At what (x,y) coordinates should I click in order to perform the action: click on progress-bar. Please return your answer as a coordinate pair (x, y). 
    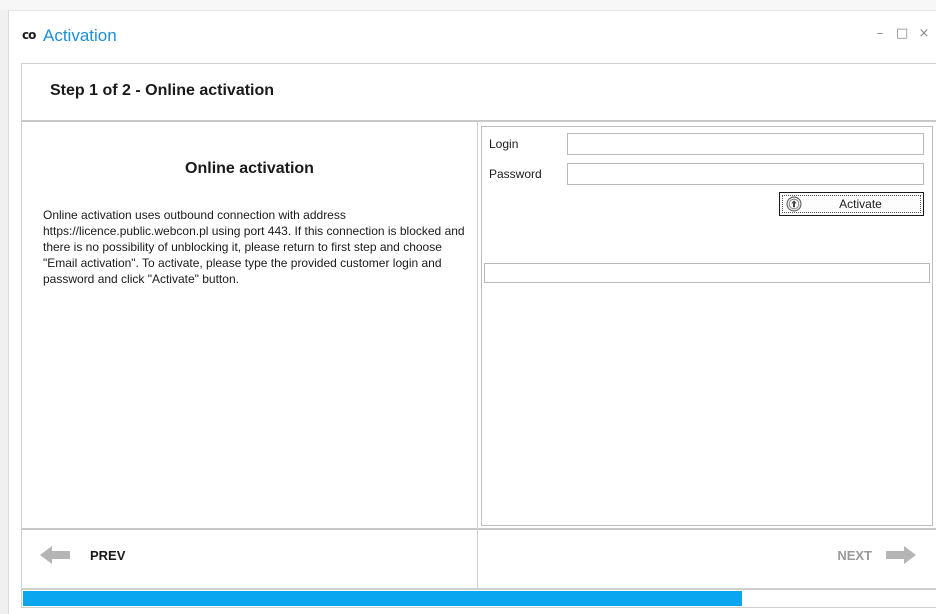
    Looking at the image, I should click on (478, 598).